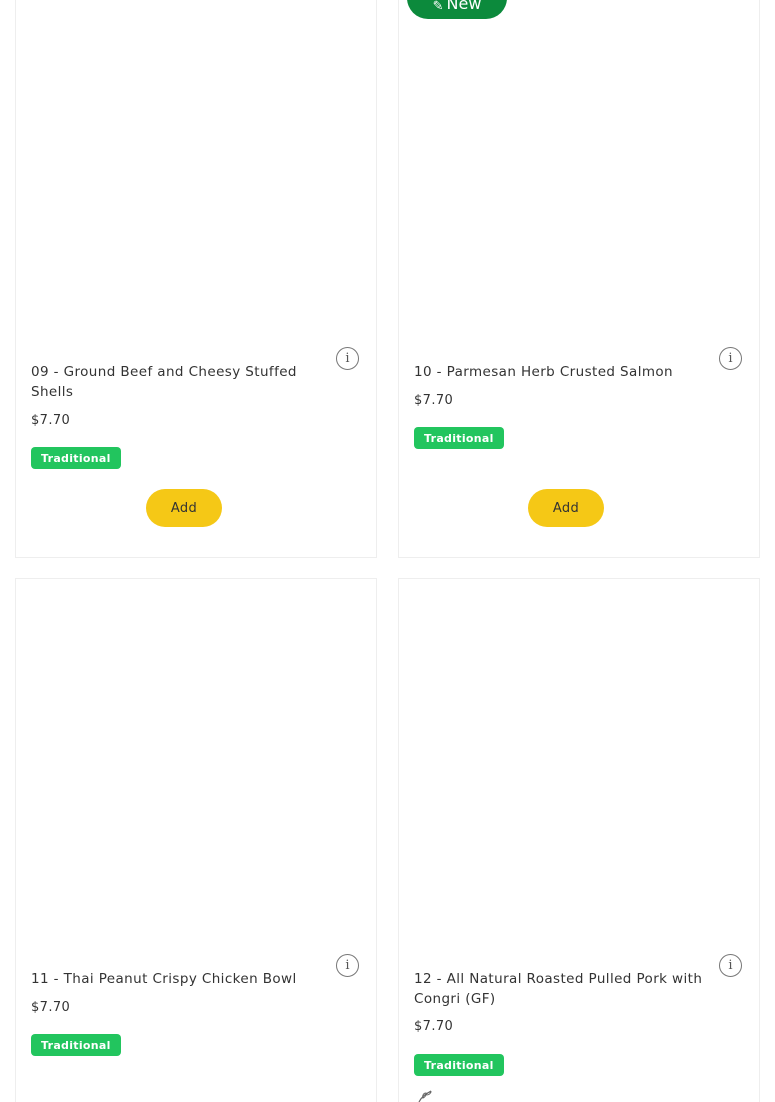 The image size is (775, 1102). What do you see at coordinates (438, 7) in the screenshot?
I see `sparkle-icon: ✎` at bounding box center [438, 7].